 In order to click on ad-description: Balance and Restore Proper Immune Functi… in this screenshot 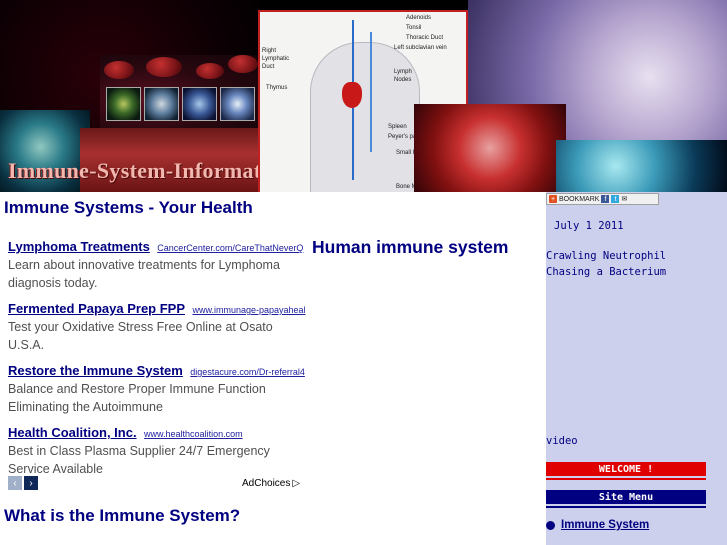, I will do `click(137, 398)`.